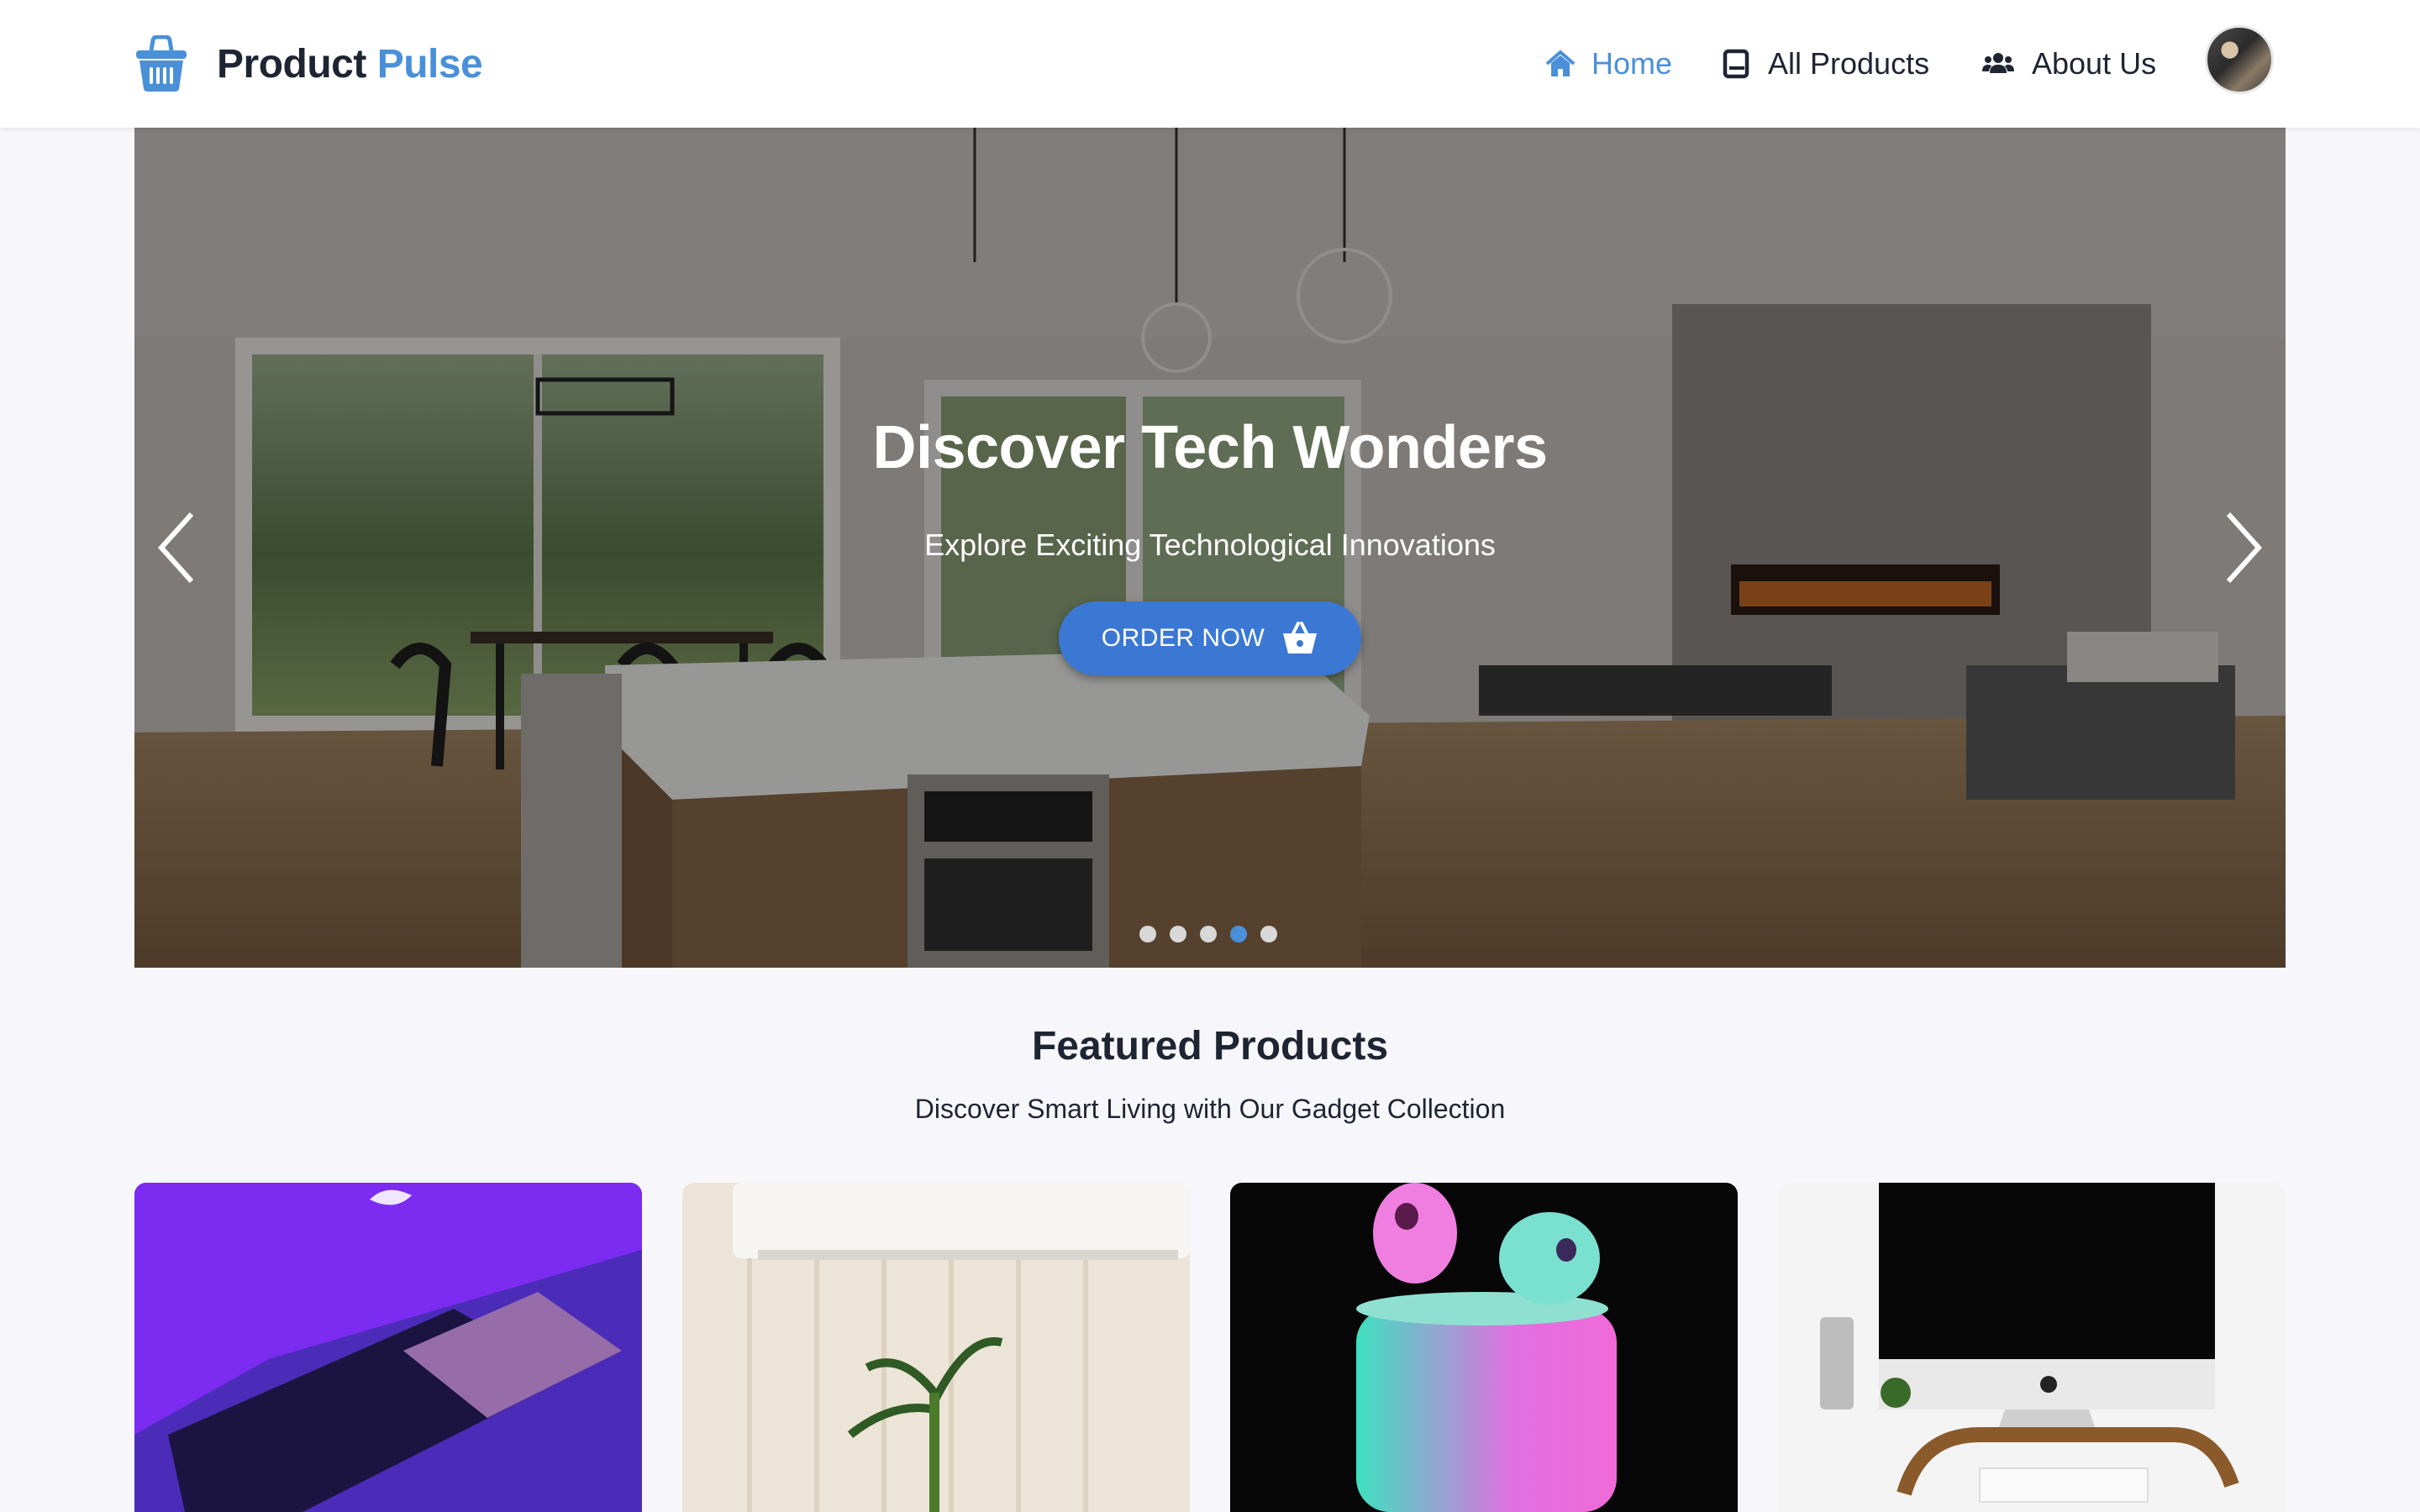  What do you see at coordinates (1238, 934) in the screenshot?
I see `carousel-dot-active` at bounding box center [1238, 934].